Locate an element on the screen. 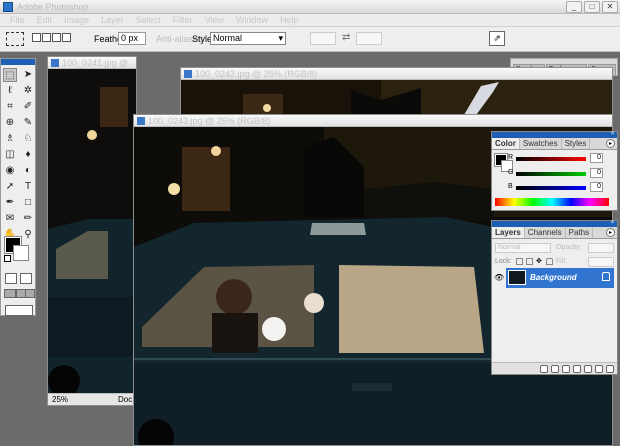 The image size is (620, 446). lock-pixels-icon is located at coordinates (529, 261).